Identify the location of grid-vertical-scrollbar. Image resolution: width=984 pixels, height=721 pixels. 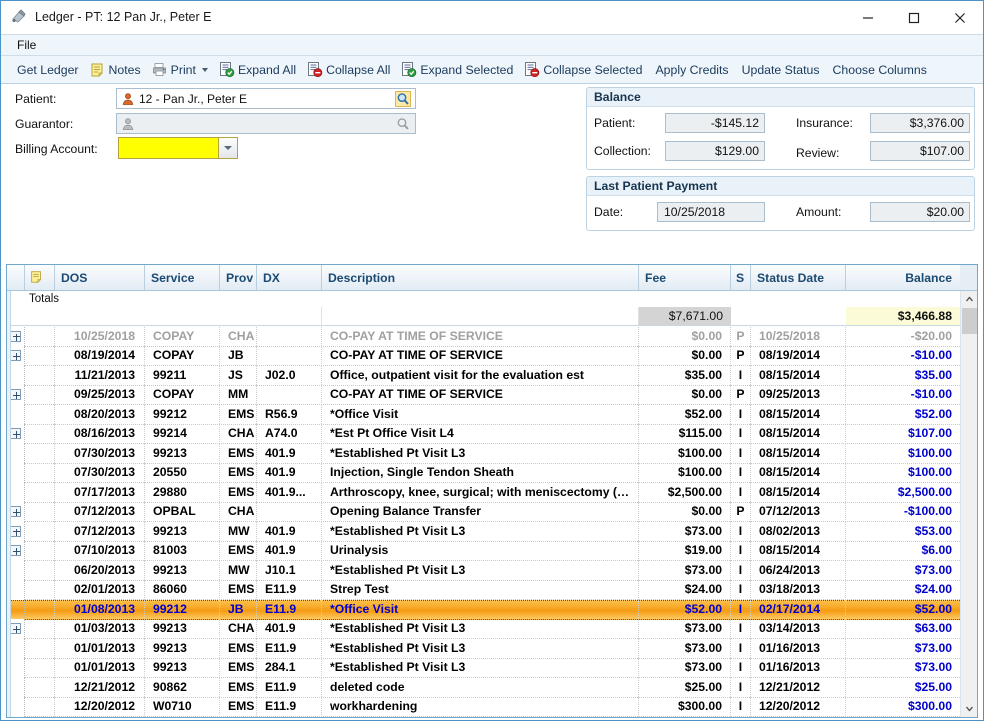
(968, 504).